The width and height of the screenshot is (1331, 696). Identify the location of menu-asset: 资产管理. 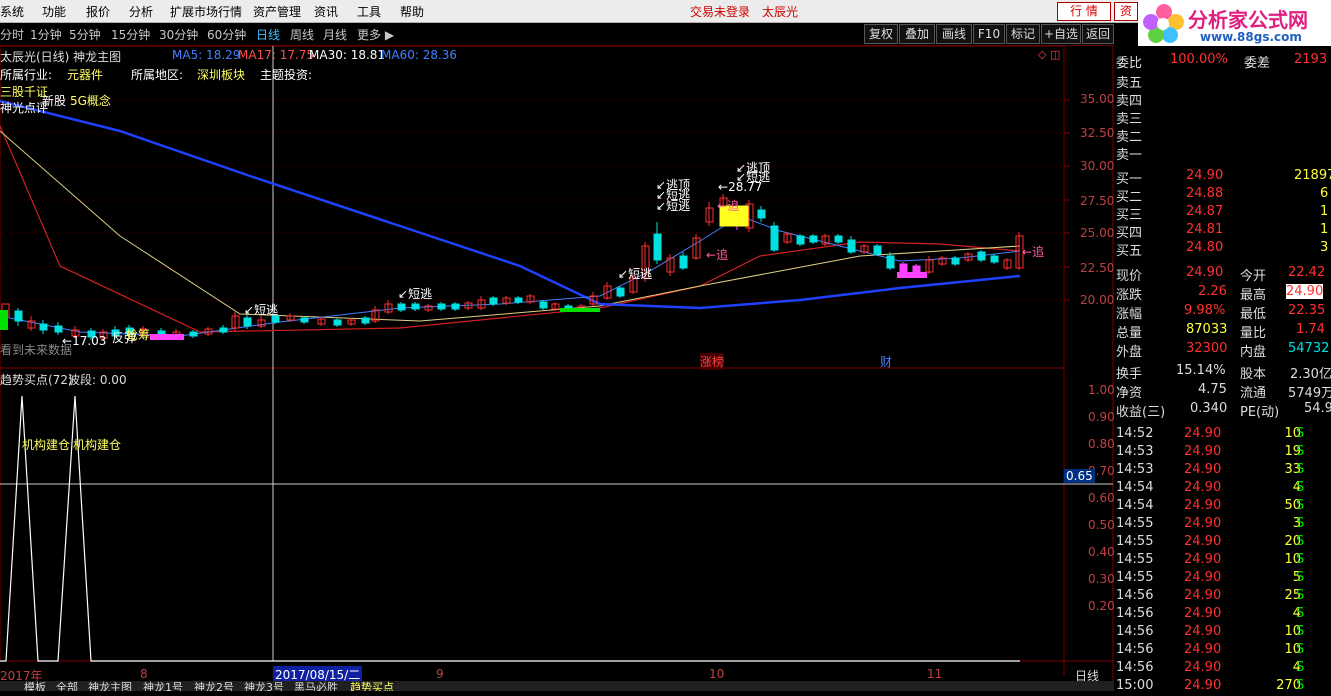
(277, 11).